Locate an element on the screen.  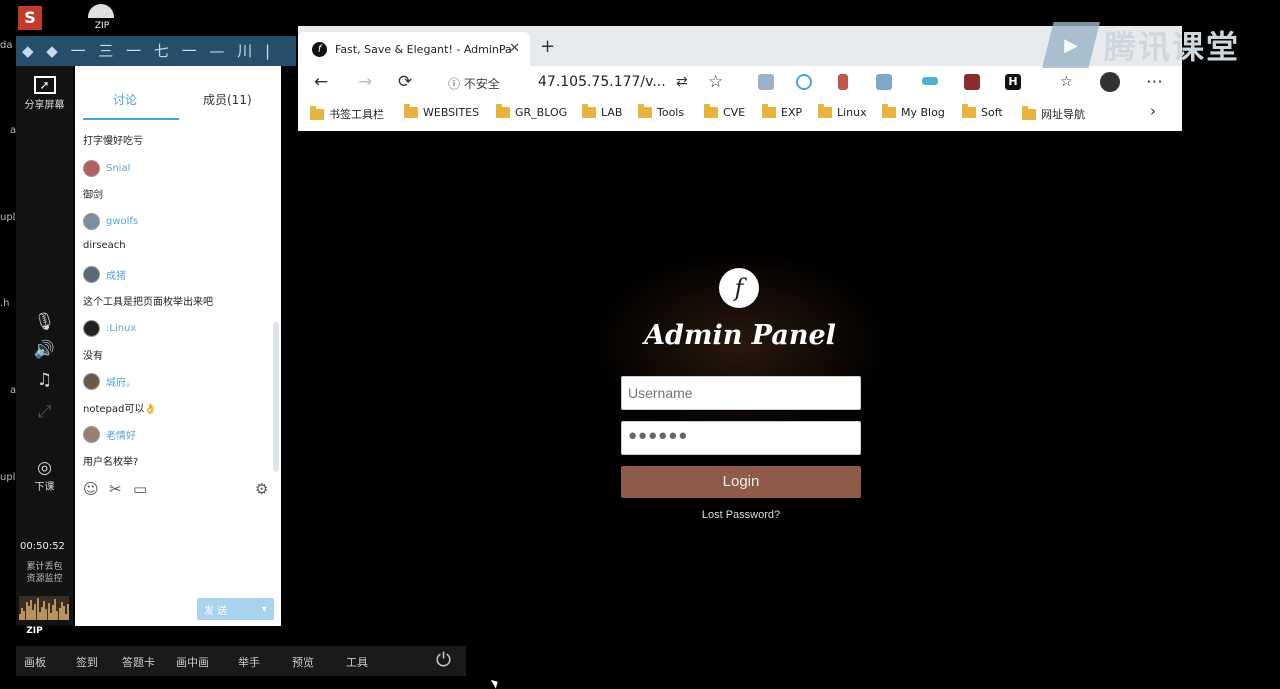
meter-bar is located at coordinates (68, 612).